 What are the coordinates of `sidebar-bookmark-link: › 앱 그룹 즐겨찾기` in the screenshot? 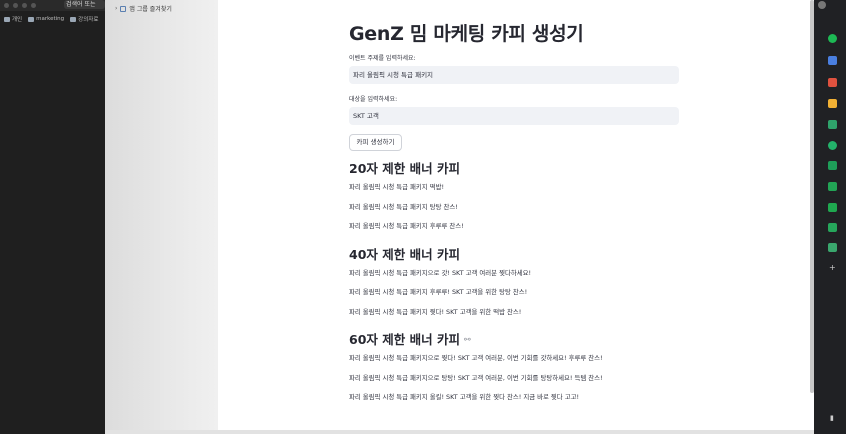 It's located at (143, 8).